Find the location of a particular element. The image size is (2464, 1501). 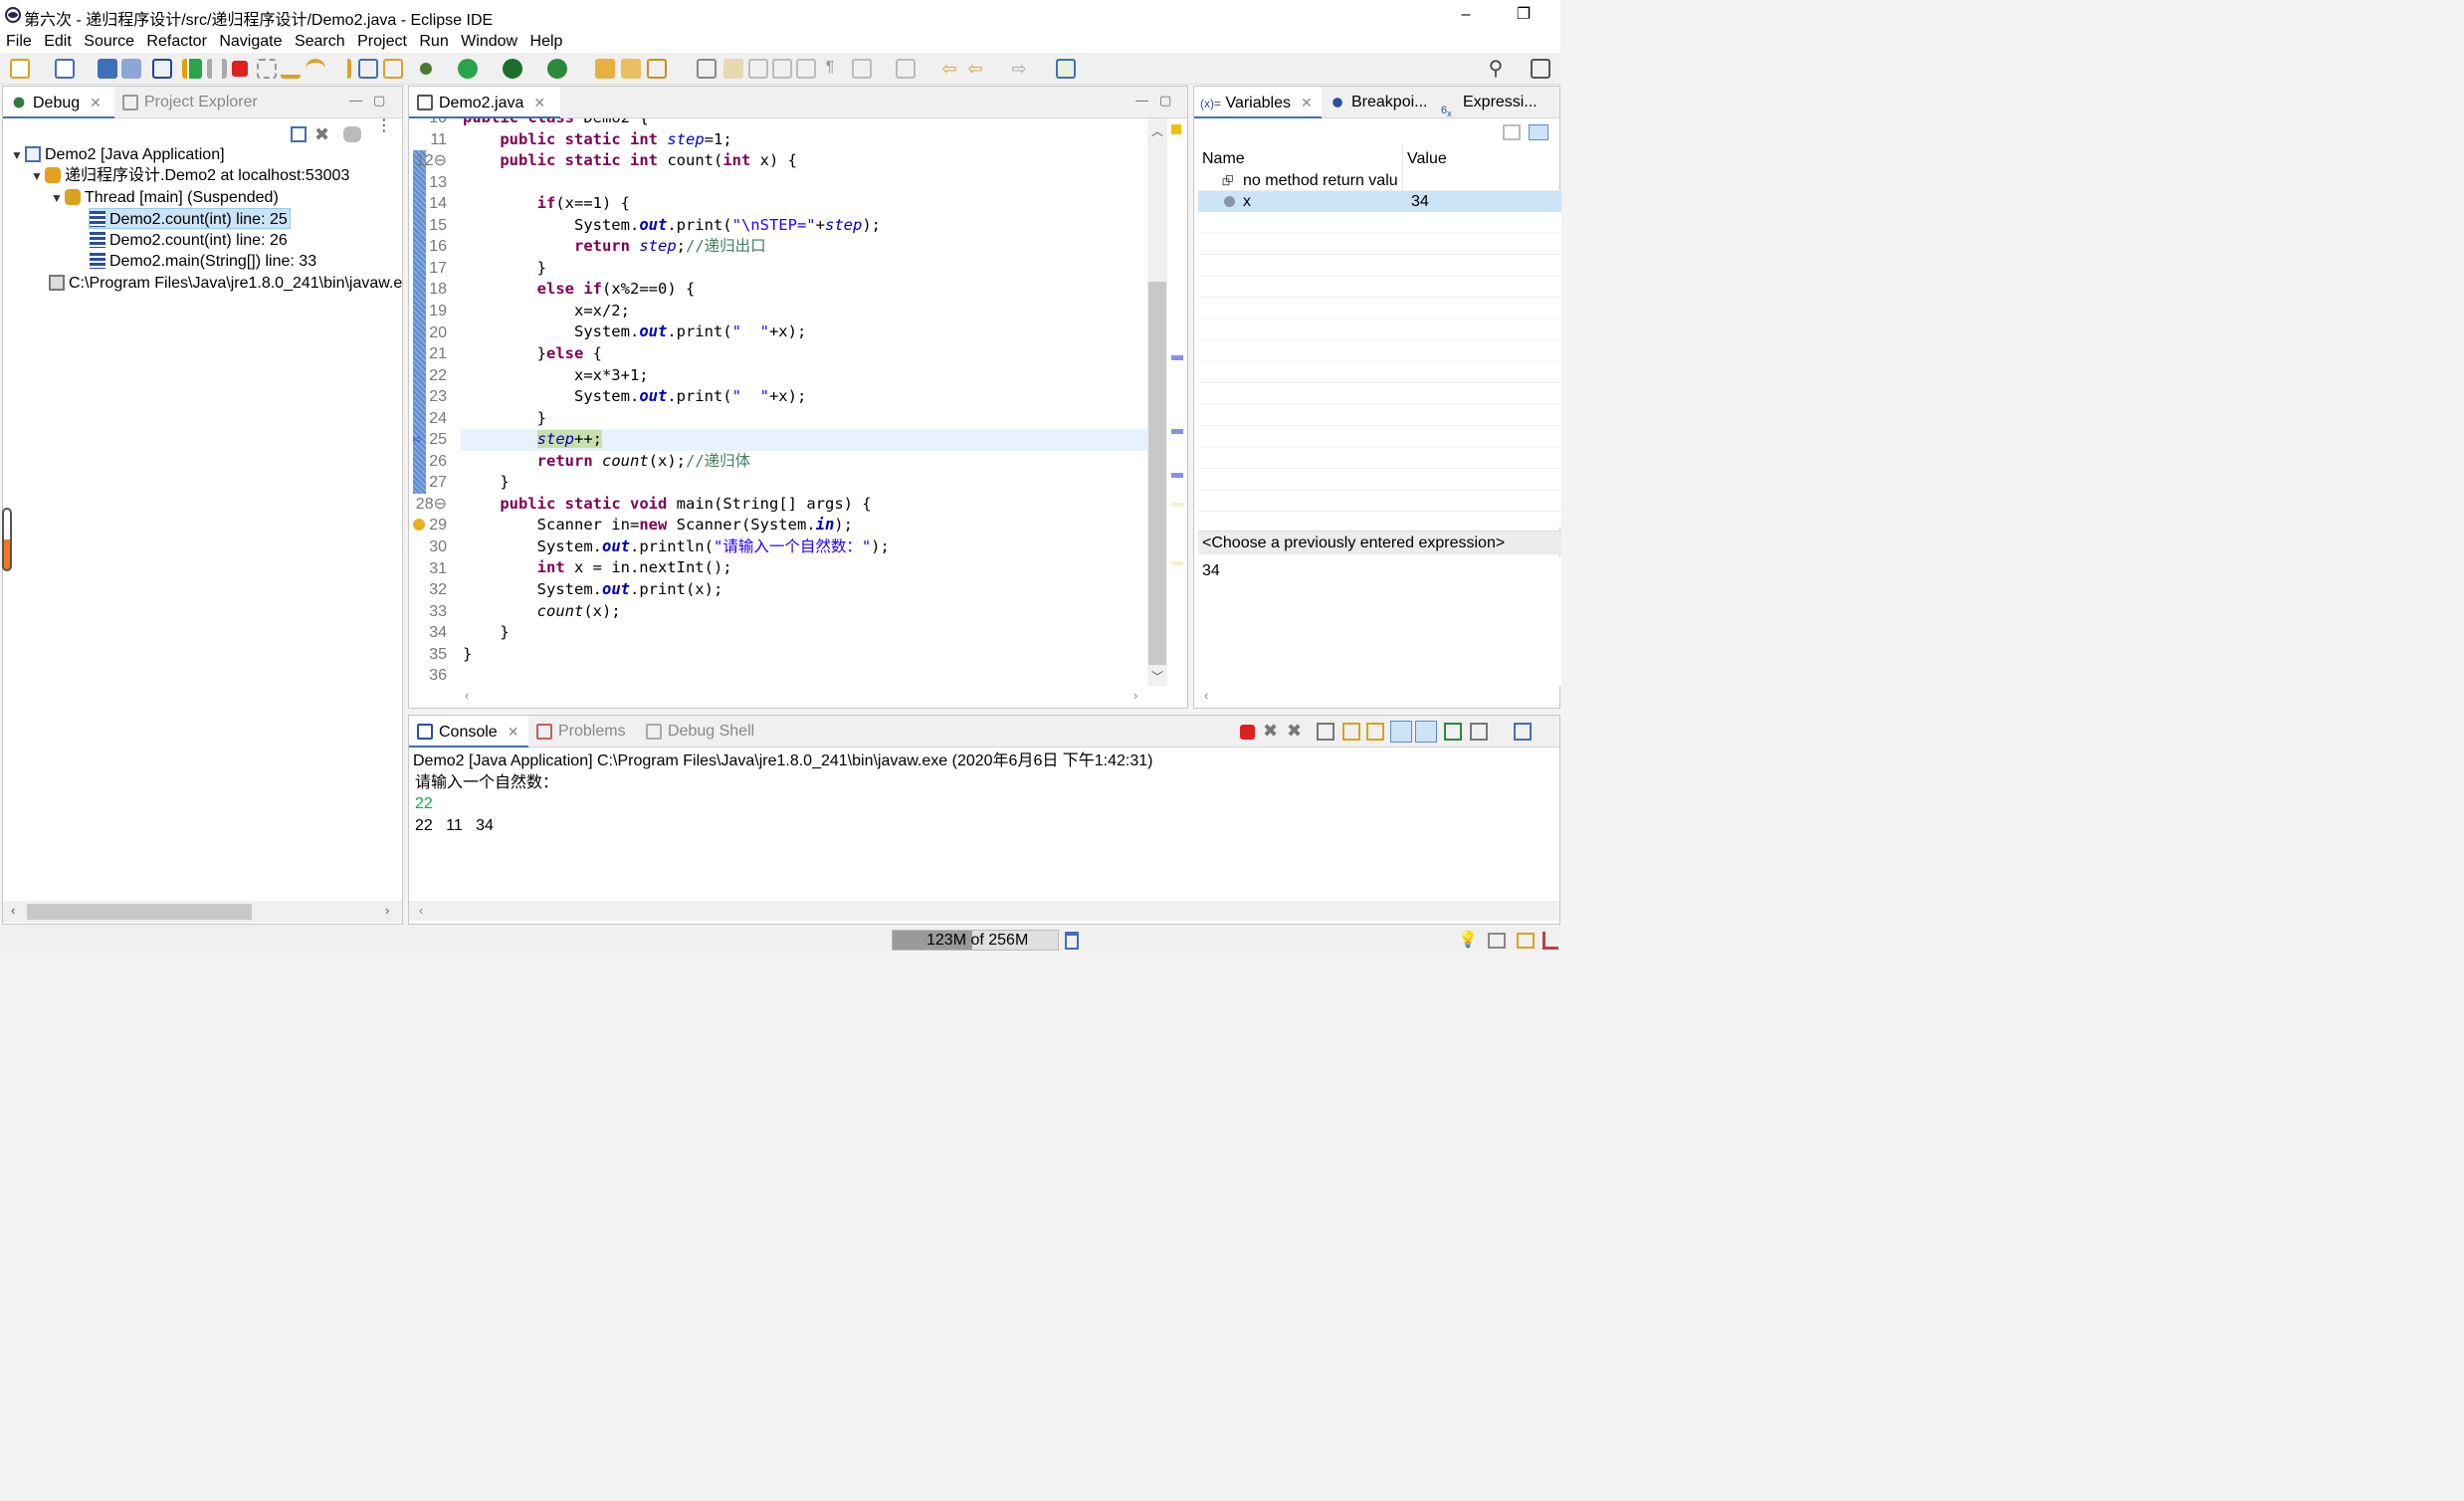

forward-icon: ⇨ is located at coordinates (1019, 69).